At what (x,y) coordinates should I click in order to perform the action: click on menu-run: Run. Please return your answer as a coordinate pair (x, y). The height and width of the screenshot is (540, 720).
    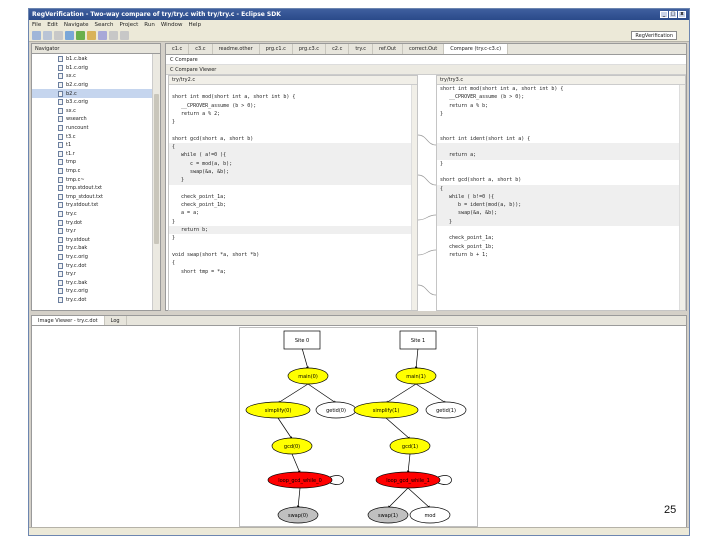
    Looking at the image, I should click on (149, 25).